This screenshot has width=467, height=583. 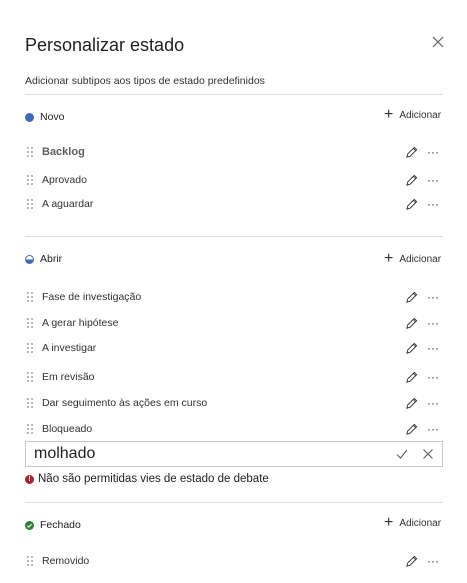 I want to click on group-header-new: Novo, so click(x=45, y=117).